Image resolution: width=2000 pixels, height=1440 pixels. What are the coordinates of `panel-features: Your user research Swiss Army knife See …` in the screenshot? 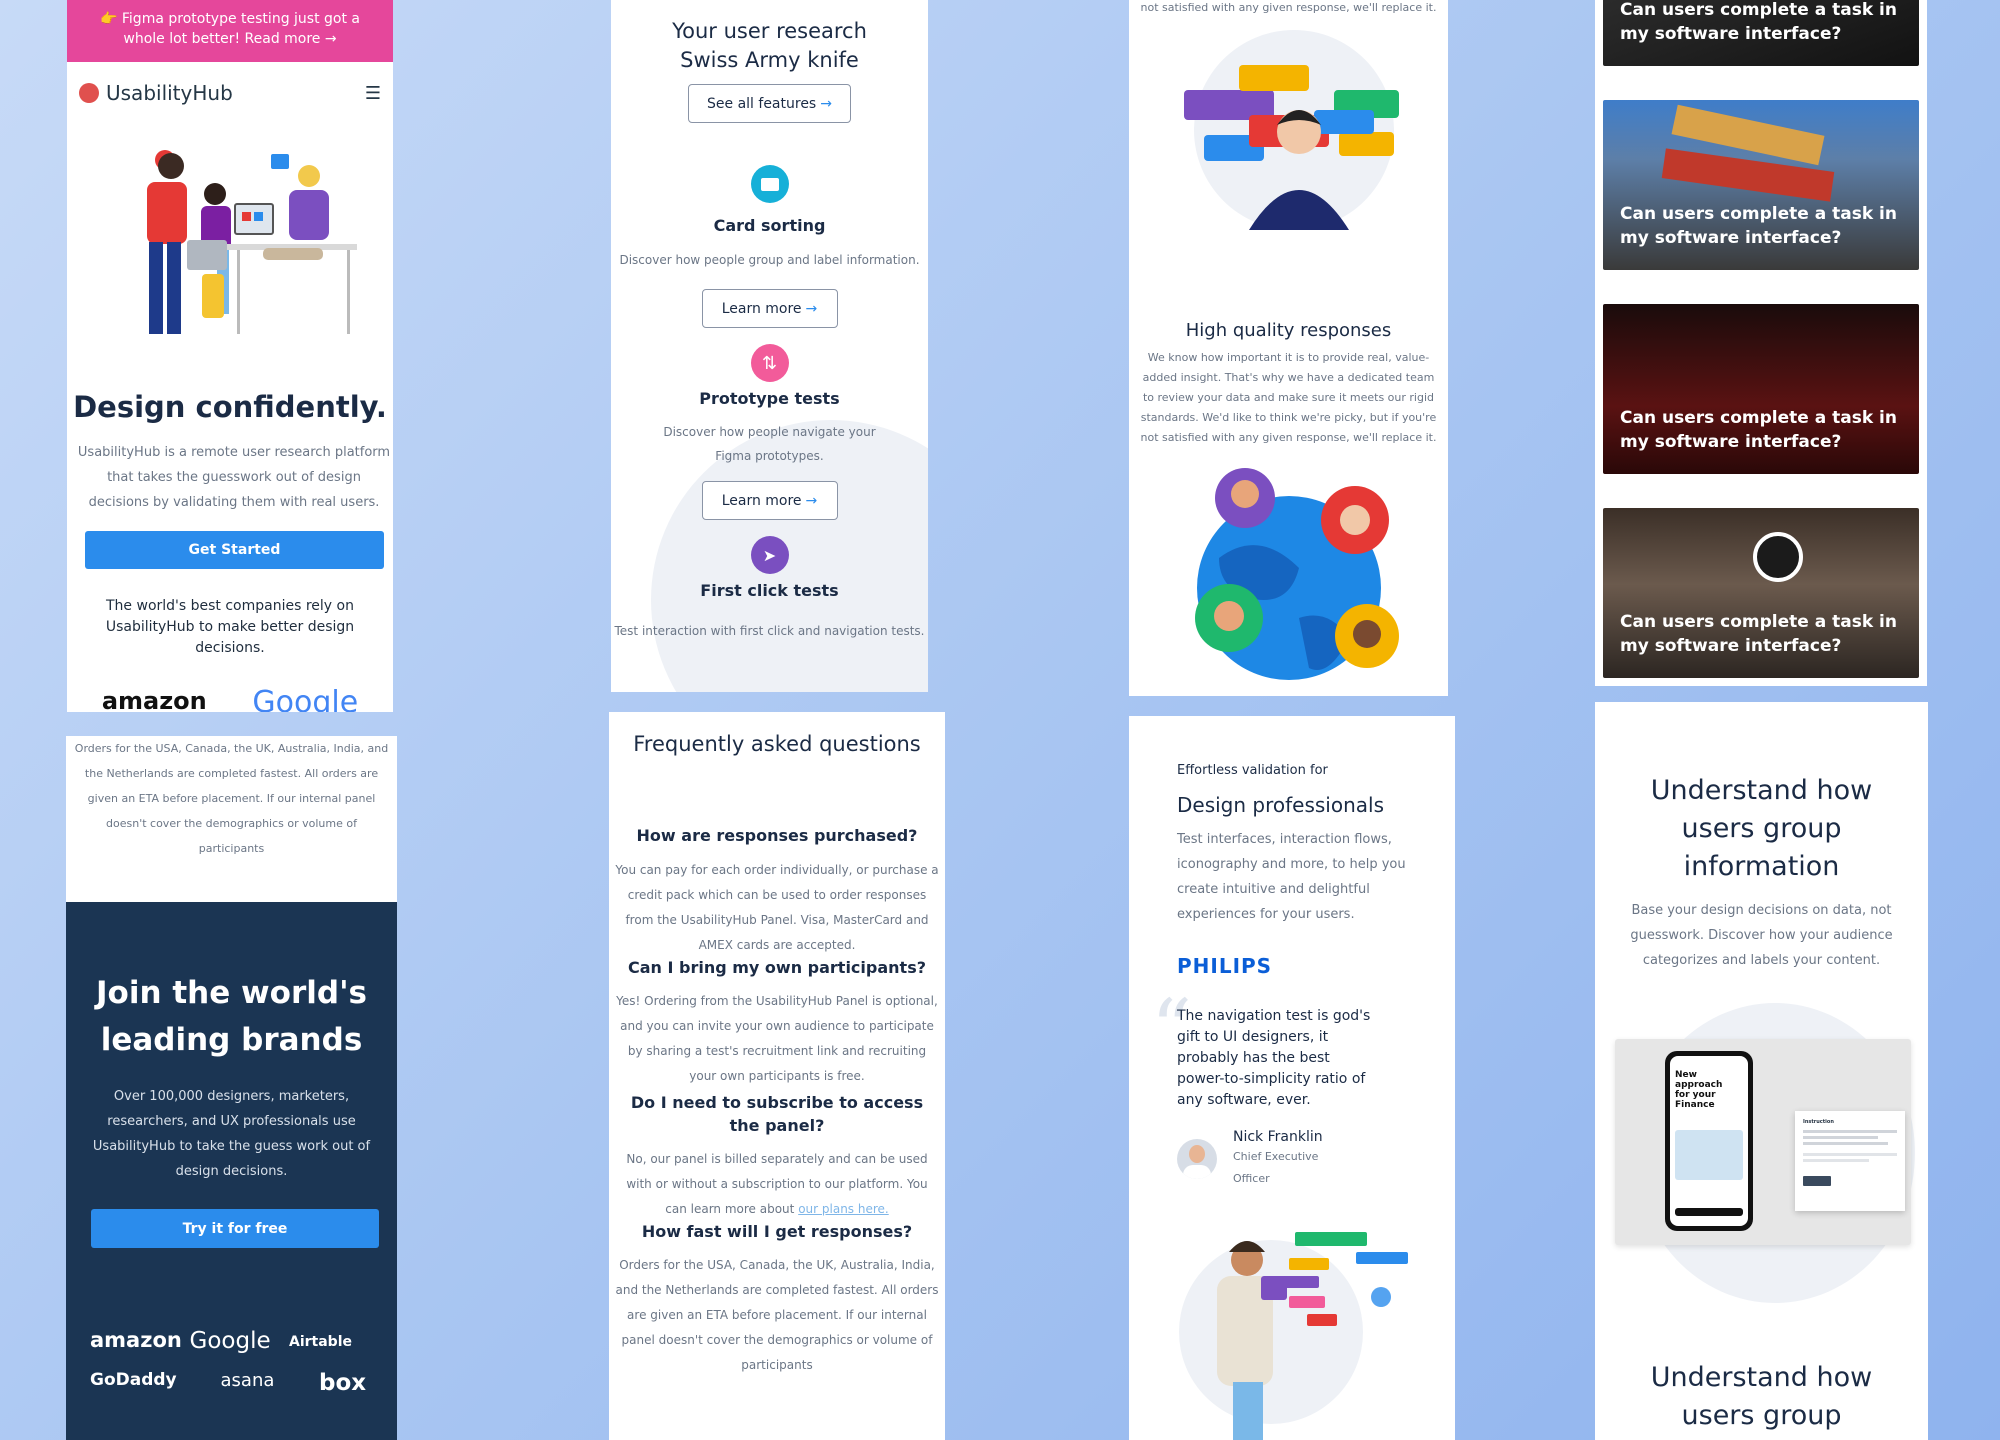 It's located at (769, 346).